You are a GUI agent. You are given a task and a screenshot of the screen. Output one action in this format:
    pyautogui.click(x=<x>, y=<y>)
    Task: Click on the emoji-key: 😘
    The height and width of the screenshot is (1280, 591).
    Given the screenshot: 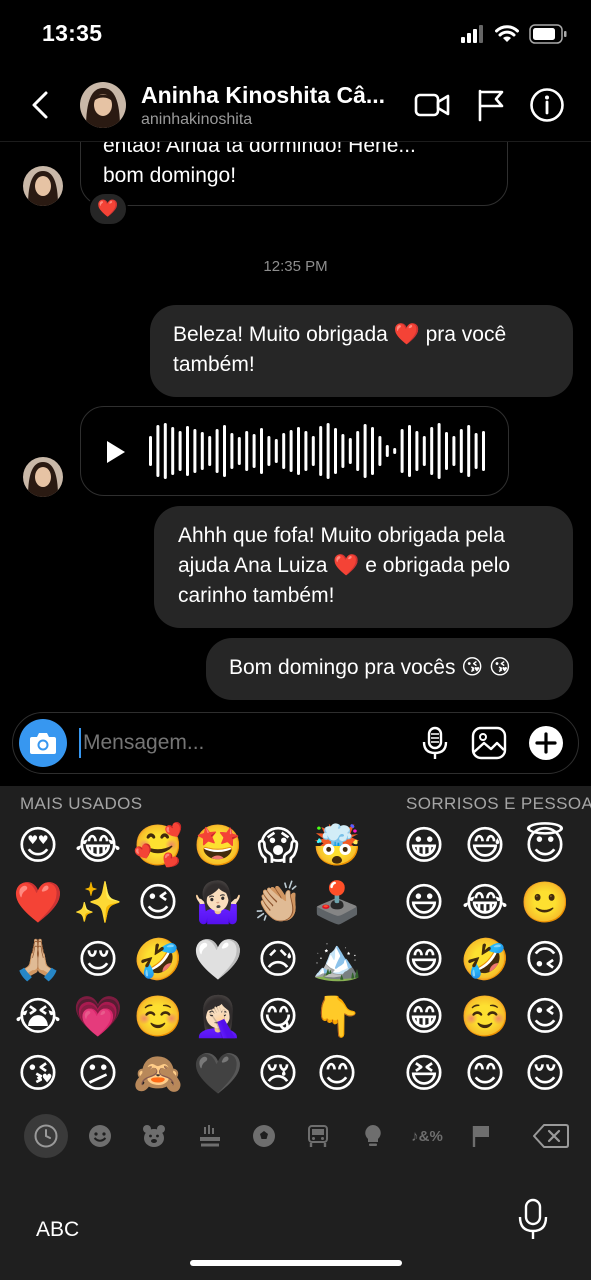 What is the action you would take?
    pyautogui.click(x=38, y=1074)
    